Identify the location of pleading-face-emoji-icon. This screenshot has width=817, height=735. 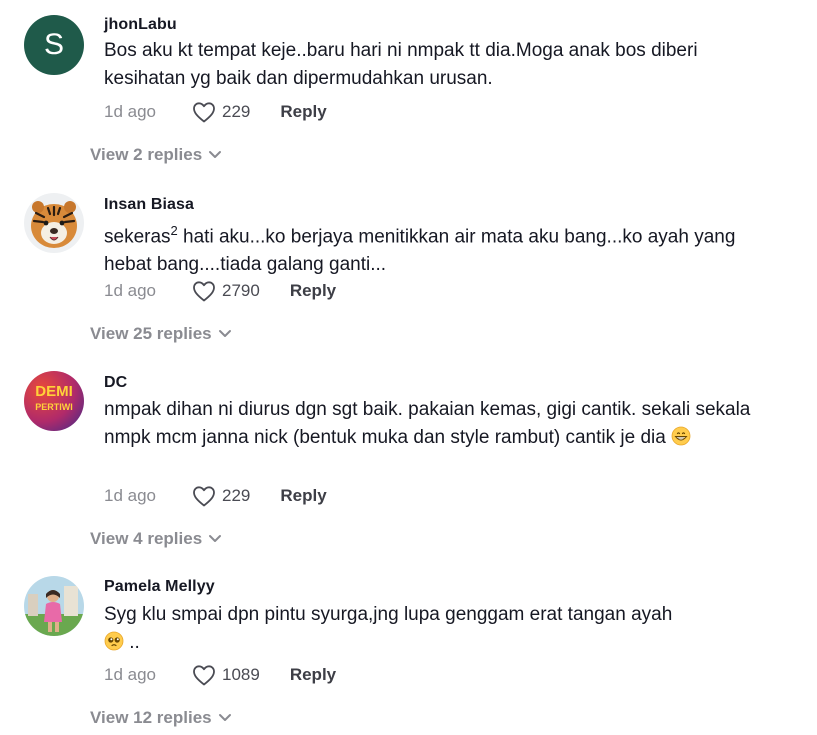
(114, 641).